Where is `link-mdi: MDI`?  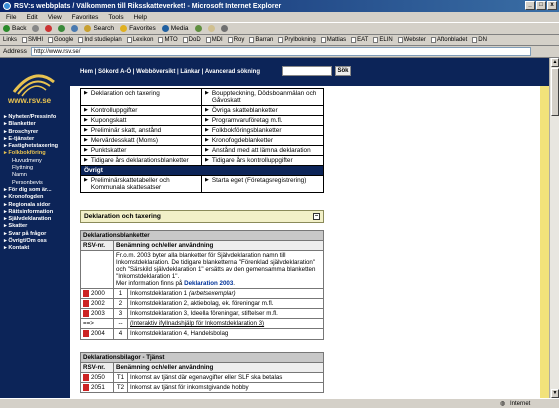
link-mdi: MDI is located at coordinates (214, 40).